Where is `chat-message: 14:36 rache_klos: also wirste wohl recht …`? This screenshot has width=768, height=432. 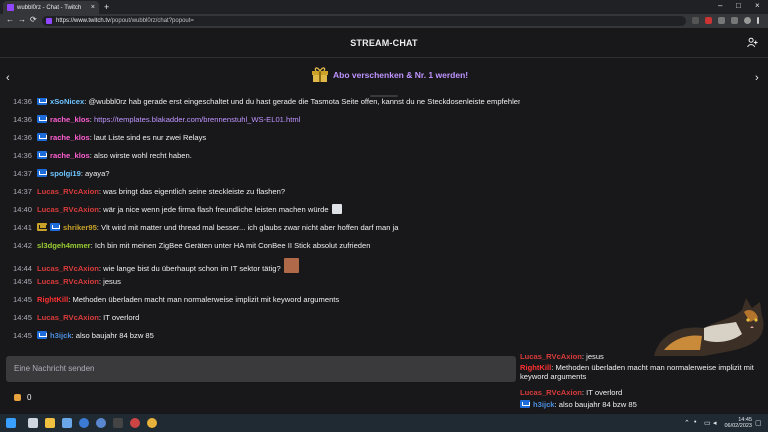 chat-message: 14:36 rache_klos: also wirste wohl recht … is located at coordinates (102, 156).